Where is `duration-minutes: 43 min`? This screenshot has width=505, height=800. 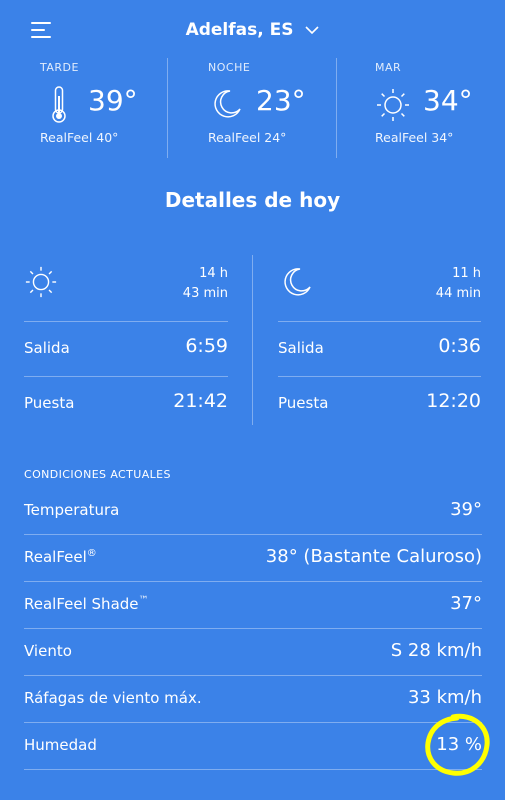
duration-minutes: 43 min is located at coordinates (205, 293).